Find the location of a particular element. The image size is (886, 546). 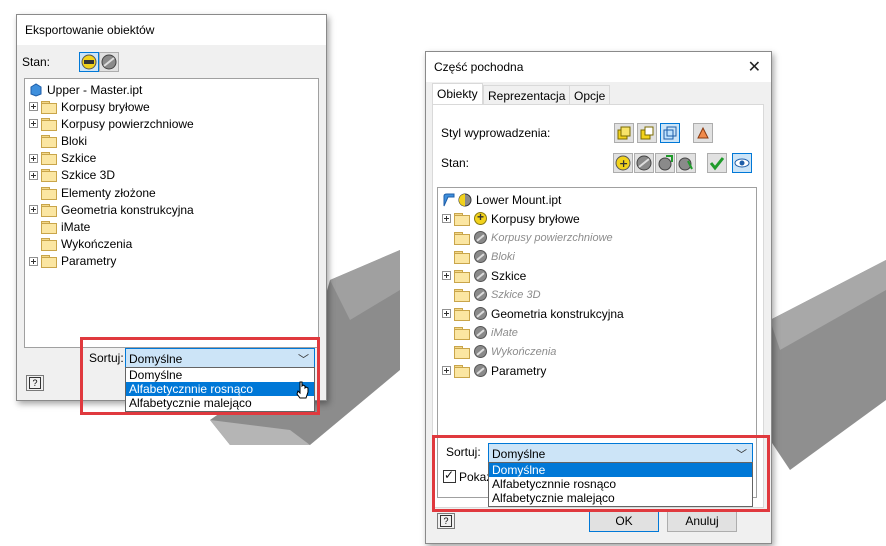

tab-options: Opcje is located at coordinates (590, 95).